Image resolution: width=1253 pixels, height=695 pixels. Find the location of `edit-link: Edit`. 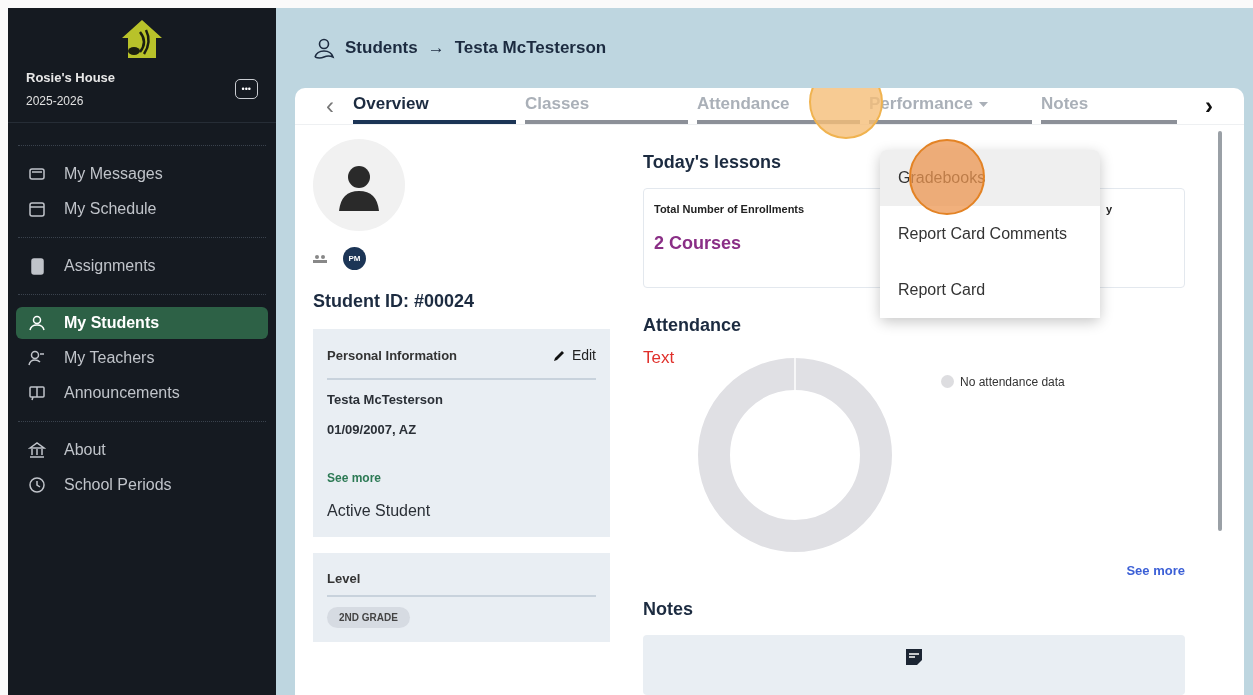

edit-link: Edit is located at coordinates (574, 355).